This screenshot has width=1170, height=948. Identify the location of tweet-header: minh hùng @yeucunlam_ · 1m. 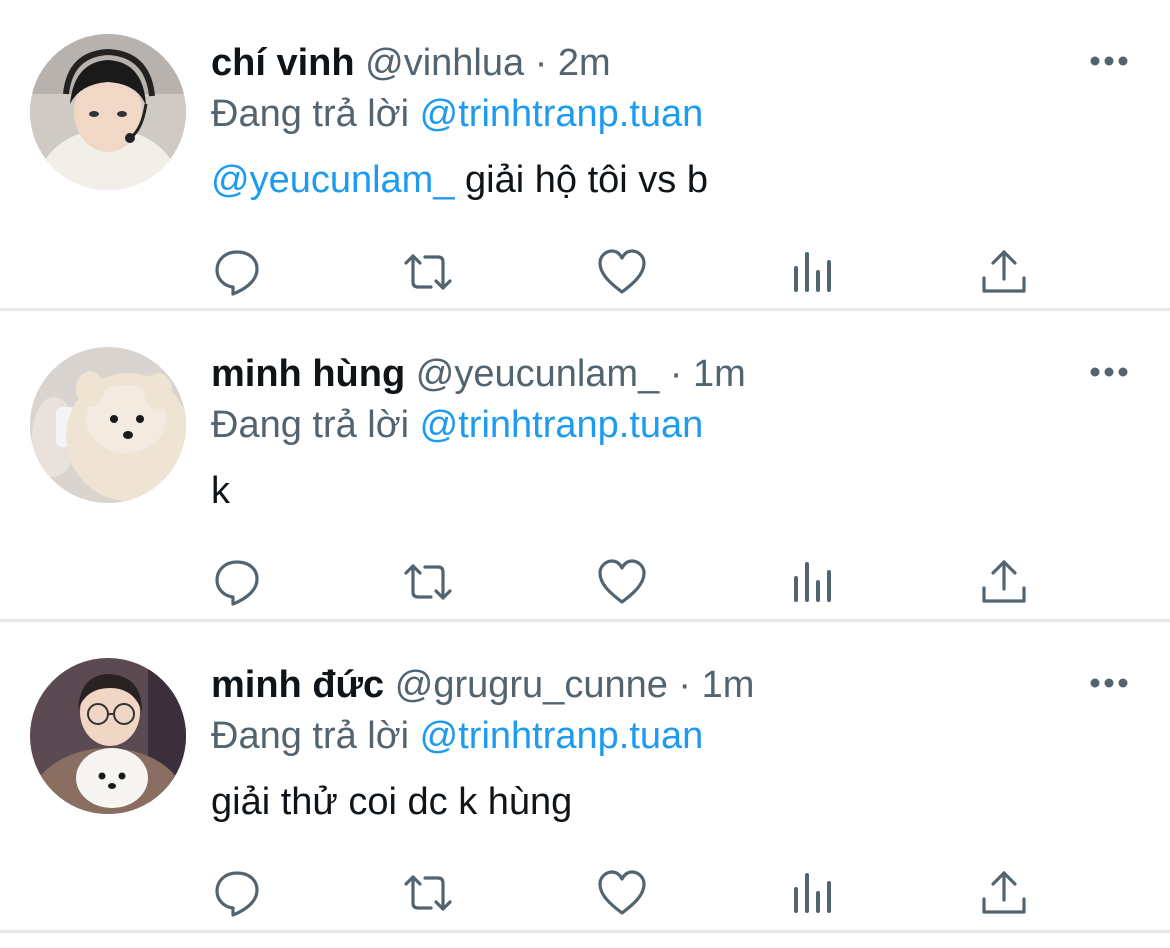
(645, 374).